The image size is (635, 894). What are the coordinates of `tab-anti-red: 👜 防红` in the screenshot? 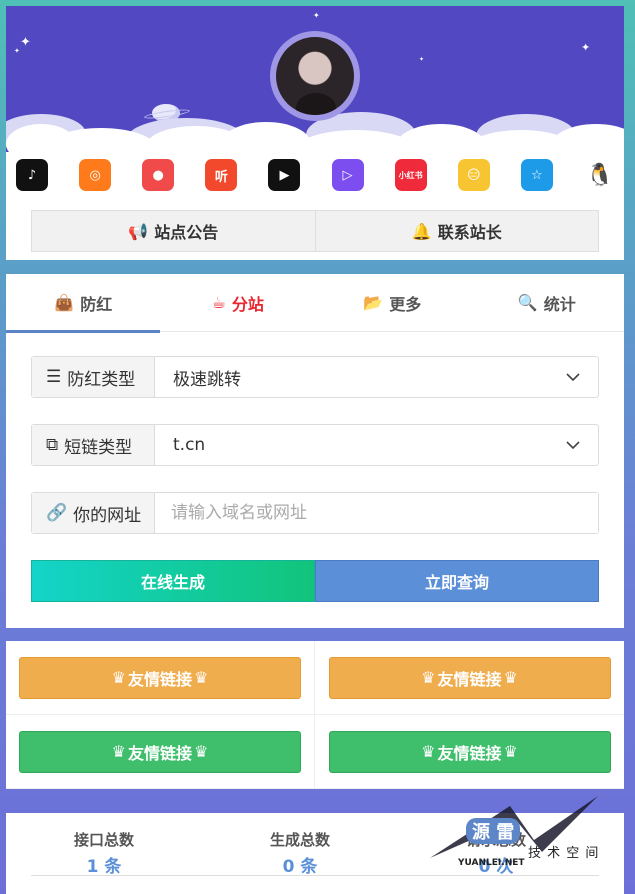 It's located at (83, 302).